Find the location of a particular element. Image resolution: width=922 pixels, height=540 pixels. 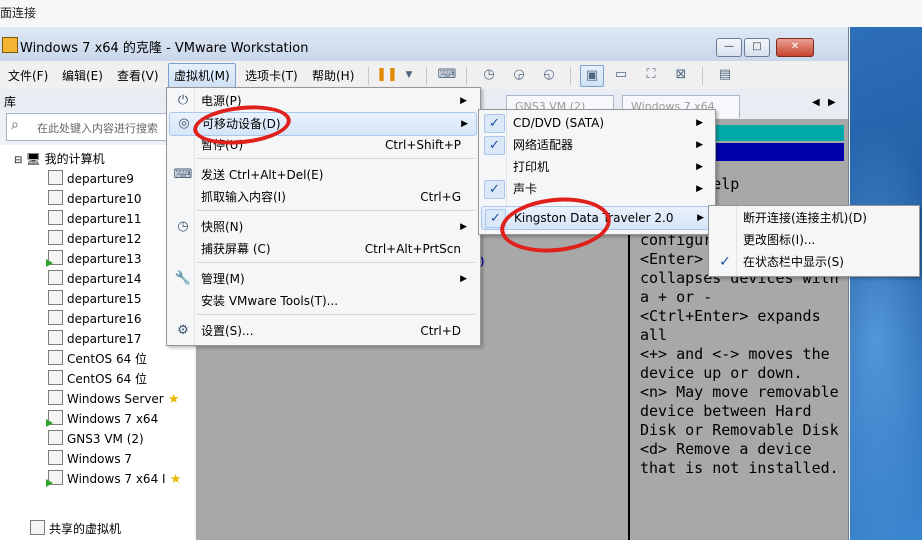

menu-item-label: CD/DVD (SATA) is located at coordinates (559, 123).